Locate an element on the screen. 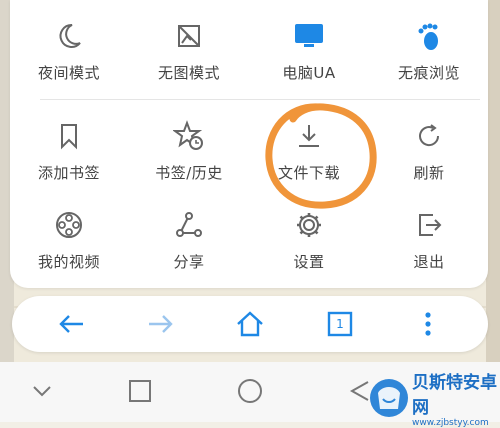 The width and height of the screenshot is (500, 428). menu-item-refresh: 刷新 is located at coordinates (429, 154).